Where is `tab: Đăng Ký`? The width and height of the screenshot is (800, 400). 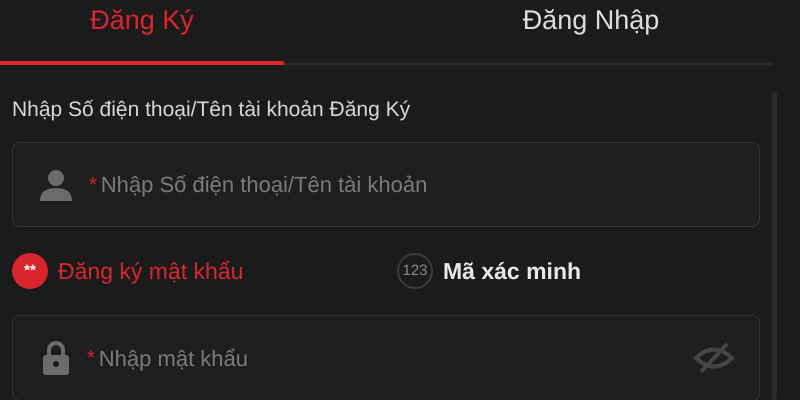 tab: Đăng Ký is located at coordinates (142, 32).